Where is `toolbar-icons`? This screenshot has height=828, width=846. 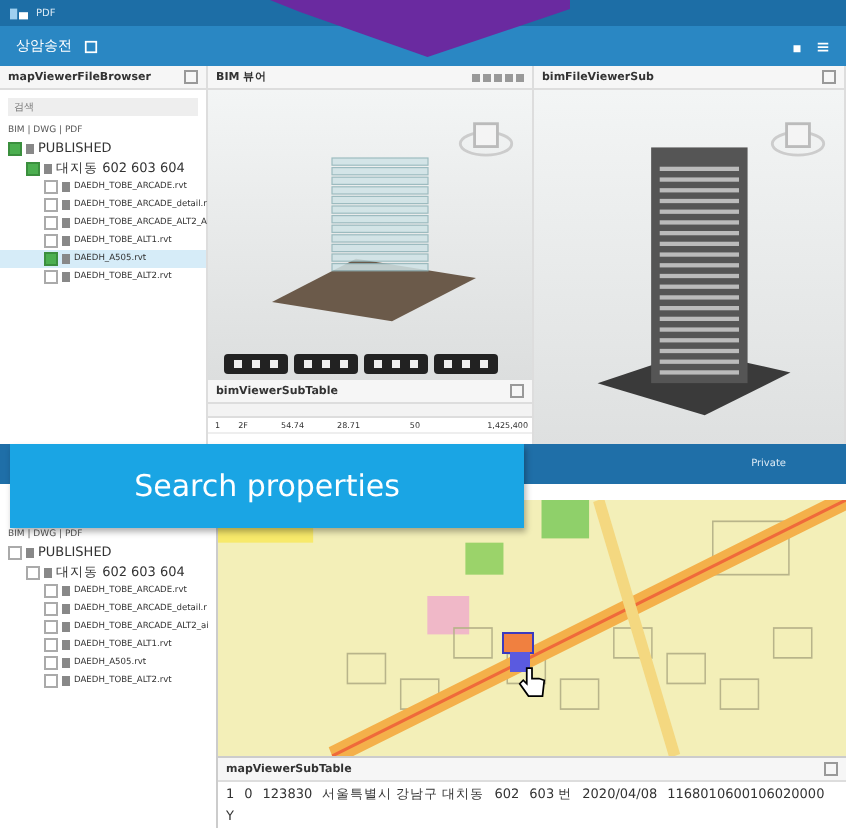
toolbar-icons is located at coordinates (498, 77).